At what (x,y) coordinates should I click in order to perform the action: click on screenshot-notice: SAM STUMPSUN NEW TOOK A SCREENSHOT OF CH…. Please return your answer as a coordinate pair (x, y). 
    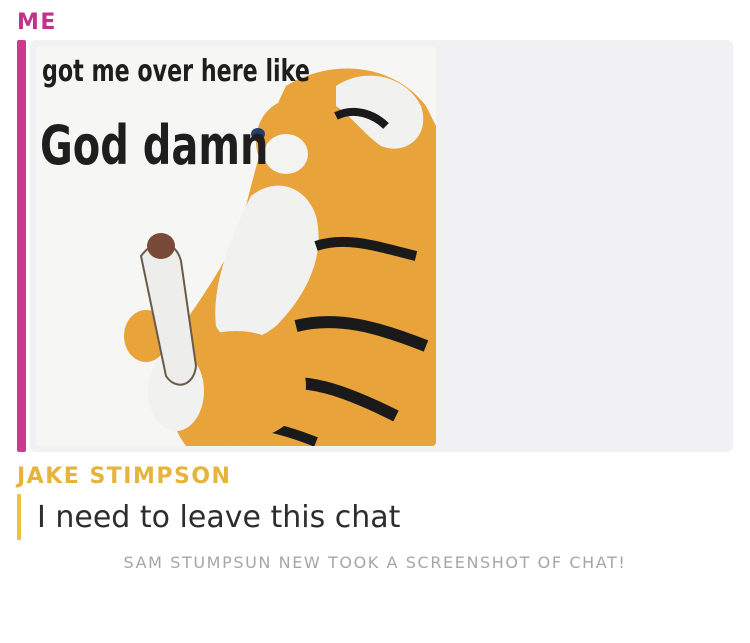
    Looking at the image, I should click on (375, 562).